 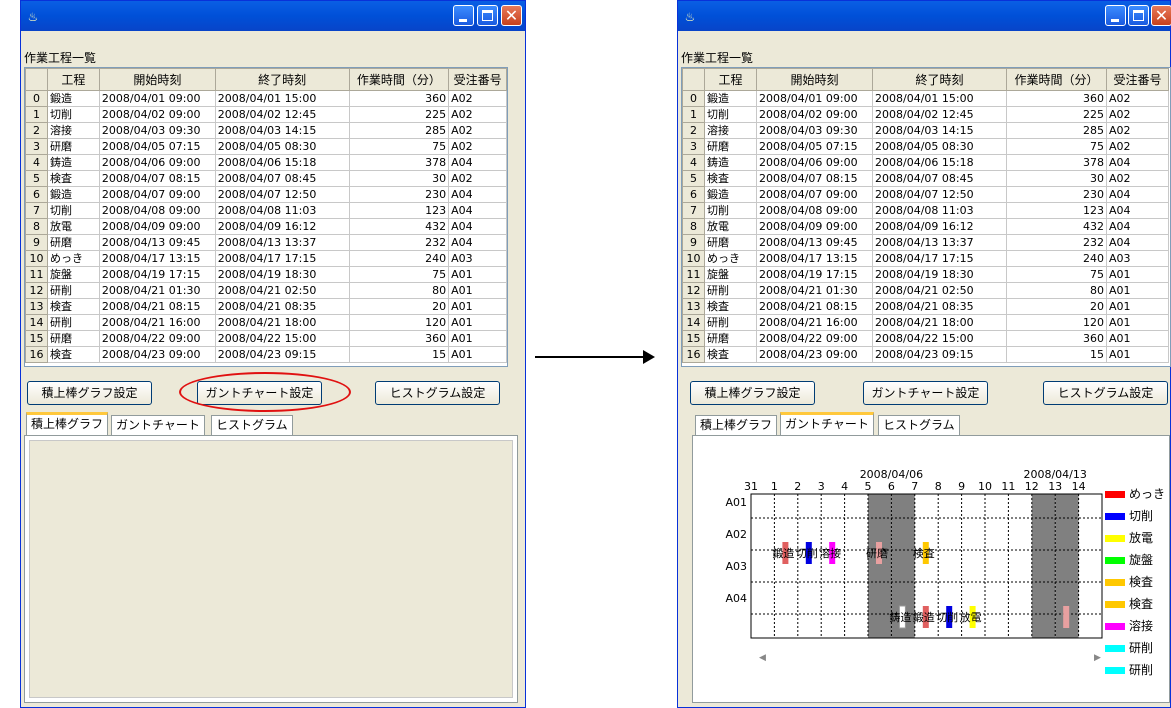 What do you see at coordinates (463, 15) in the screenshot?
I see `minimize-button` at bounding box center [463, 15].